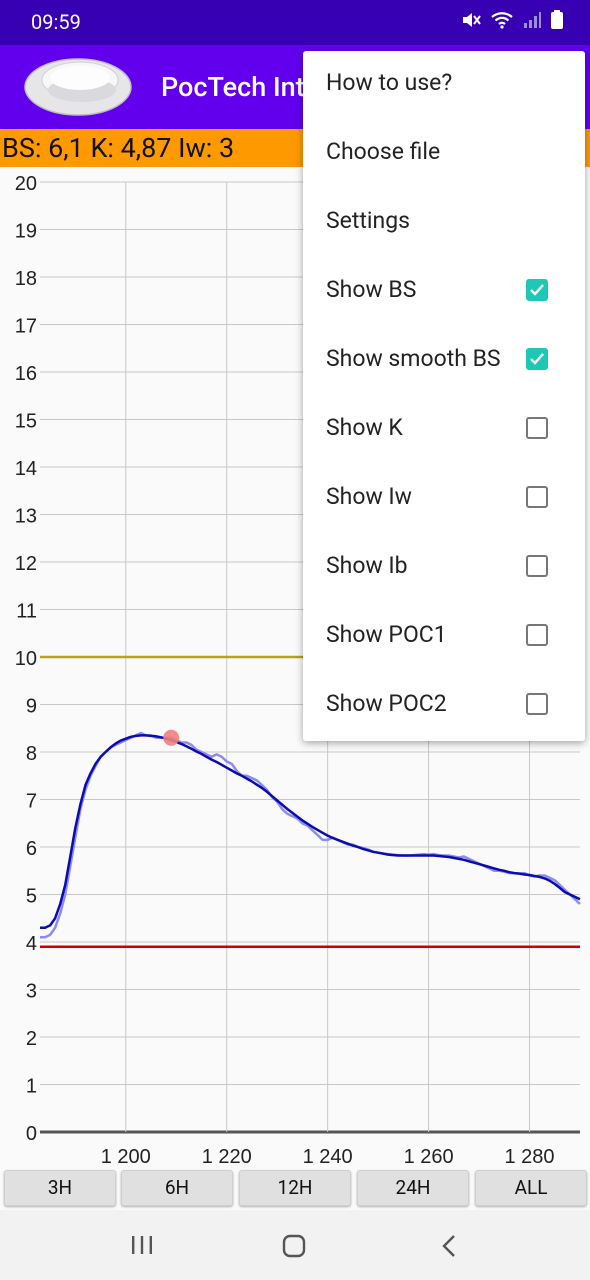  What do you see at coordinates (31, 1134) in the screenshot?
I see `y-tick-label: 0` at bounding box center [31, 1134].